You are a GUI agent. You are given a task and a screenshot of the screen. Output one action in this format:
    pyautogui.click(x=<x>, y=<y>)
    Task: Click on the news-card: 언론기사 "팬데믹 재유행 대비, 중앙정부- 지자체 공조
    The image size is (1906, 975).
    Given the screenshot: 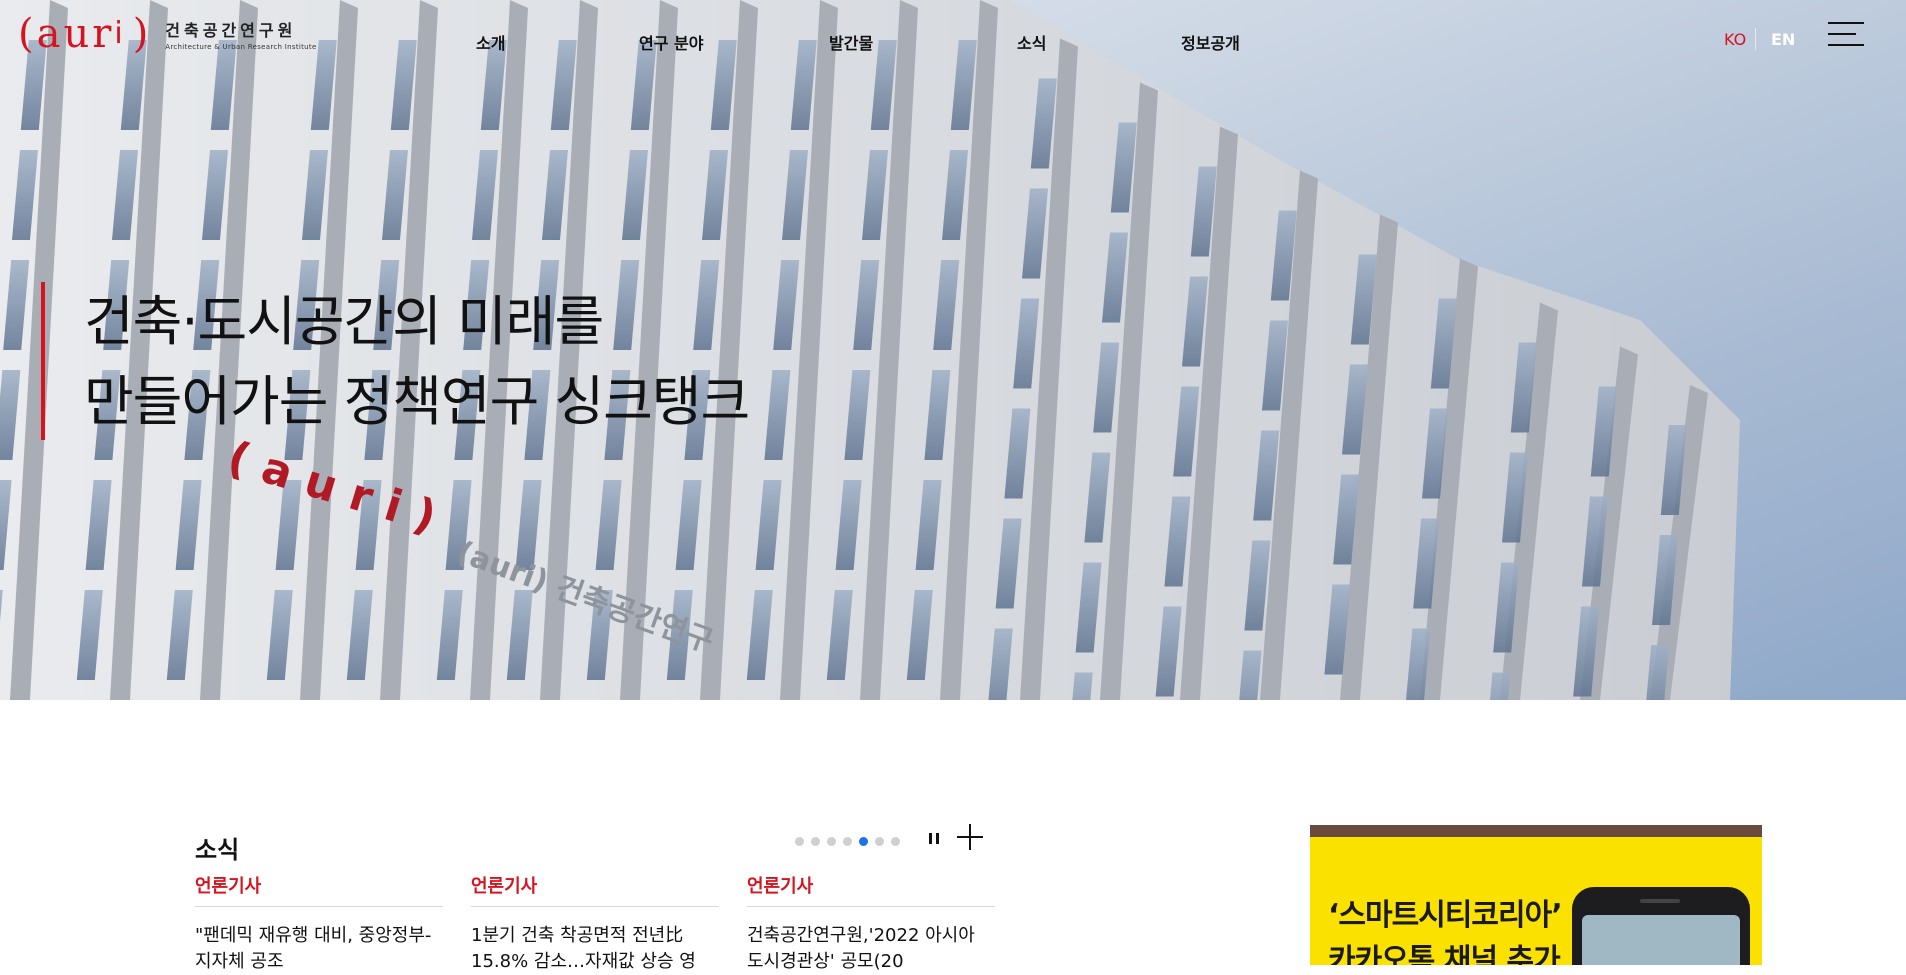 What is the action you would take?
    pyautogui.click(x=319, y=923)
    